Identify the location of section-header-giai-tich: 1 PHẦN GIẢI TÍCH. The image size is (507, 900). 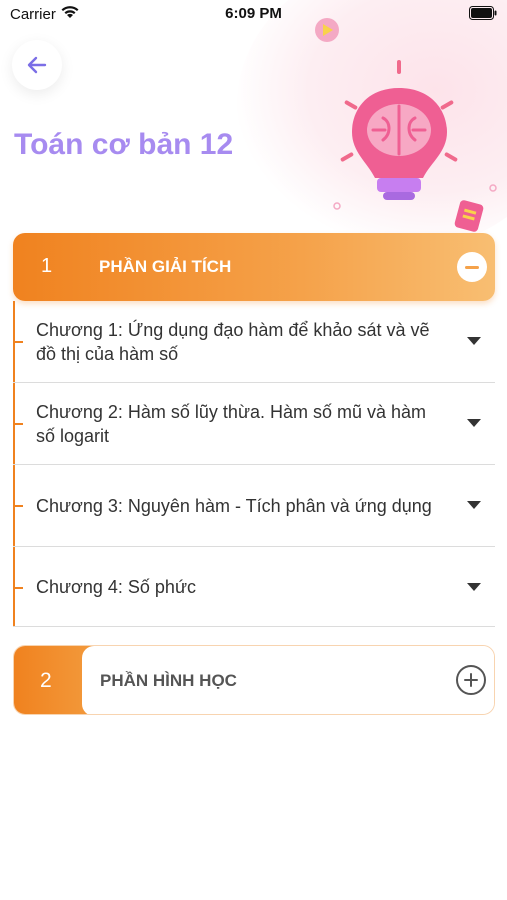
(254, 267).